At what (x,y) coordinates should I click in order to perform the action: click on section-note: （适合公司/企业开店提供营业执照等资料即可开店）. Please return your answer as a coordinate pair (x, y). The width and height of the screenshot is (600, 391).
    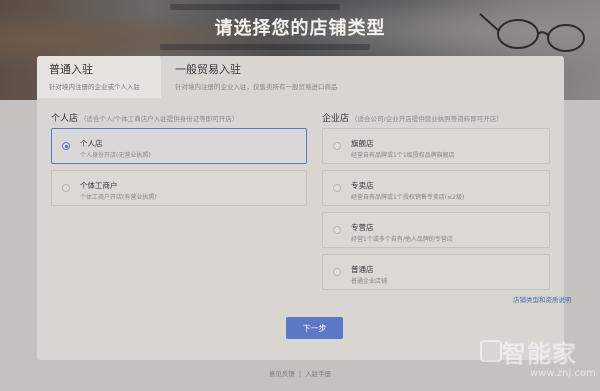
    Looking at the image, I should click on (427, 119).